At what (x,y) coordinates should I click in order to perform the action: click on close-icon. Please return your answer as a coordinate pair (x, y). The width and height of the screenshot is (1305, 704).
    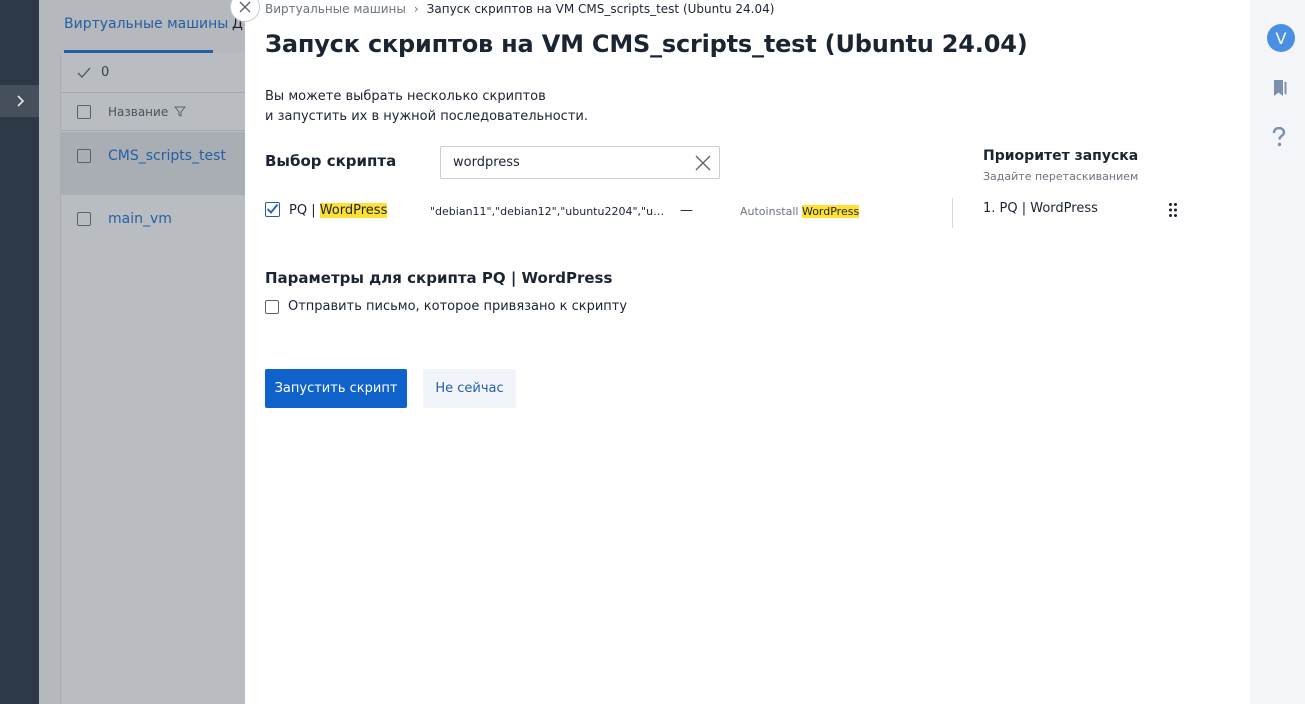
    Looking at the image, I should click on (245, 7).